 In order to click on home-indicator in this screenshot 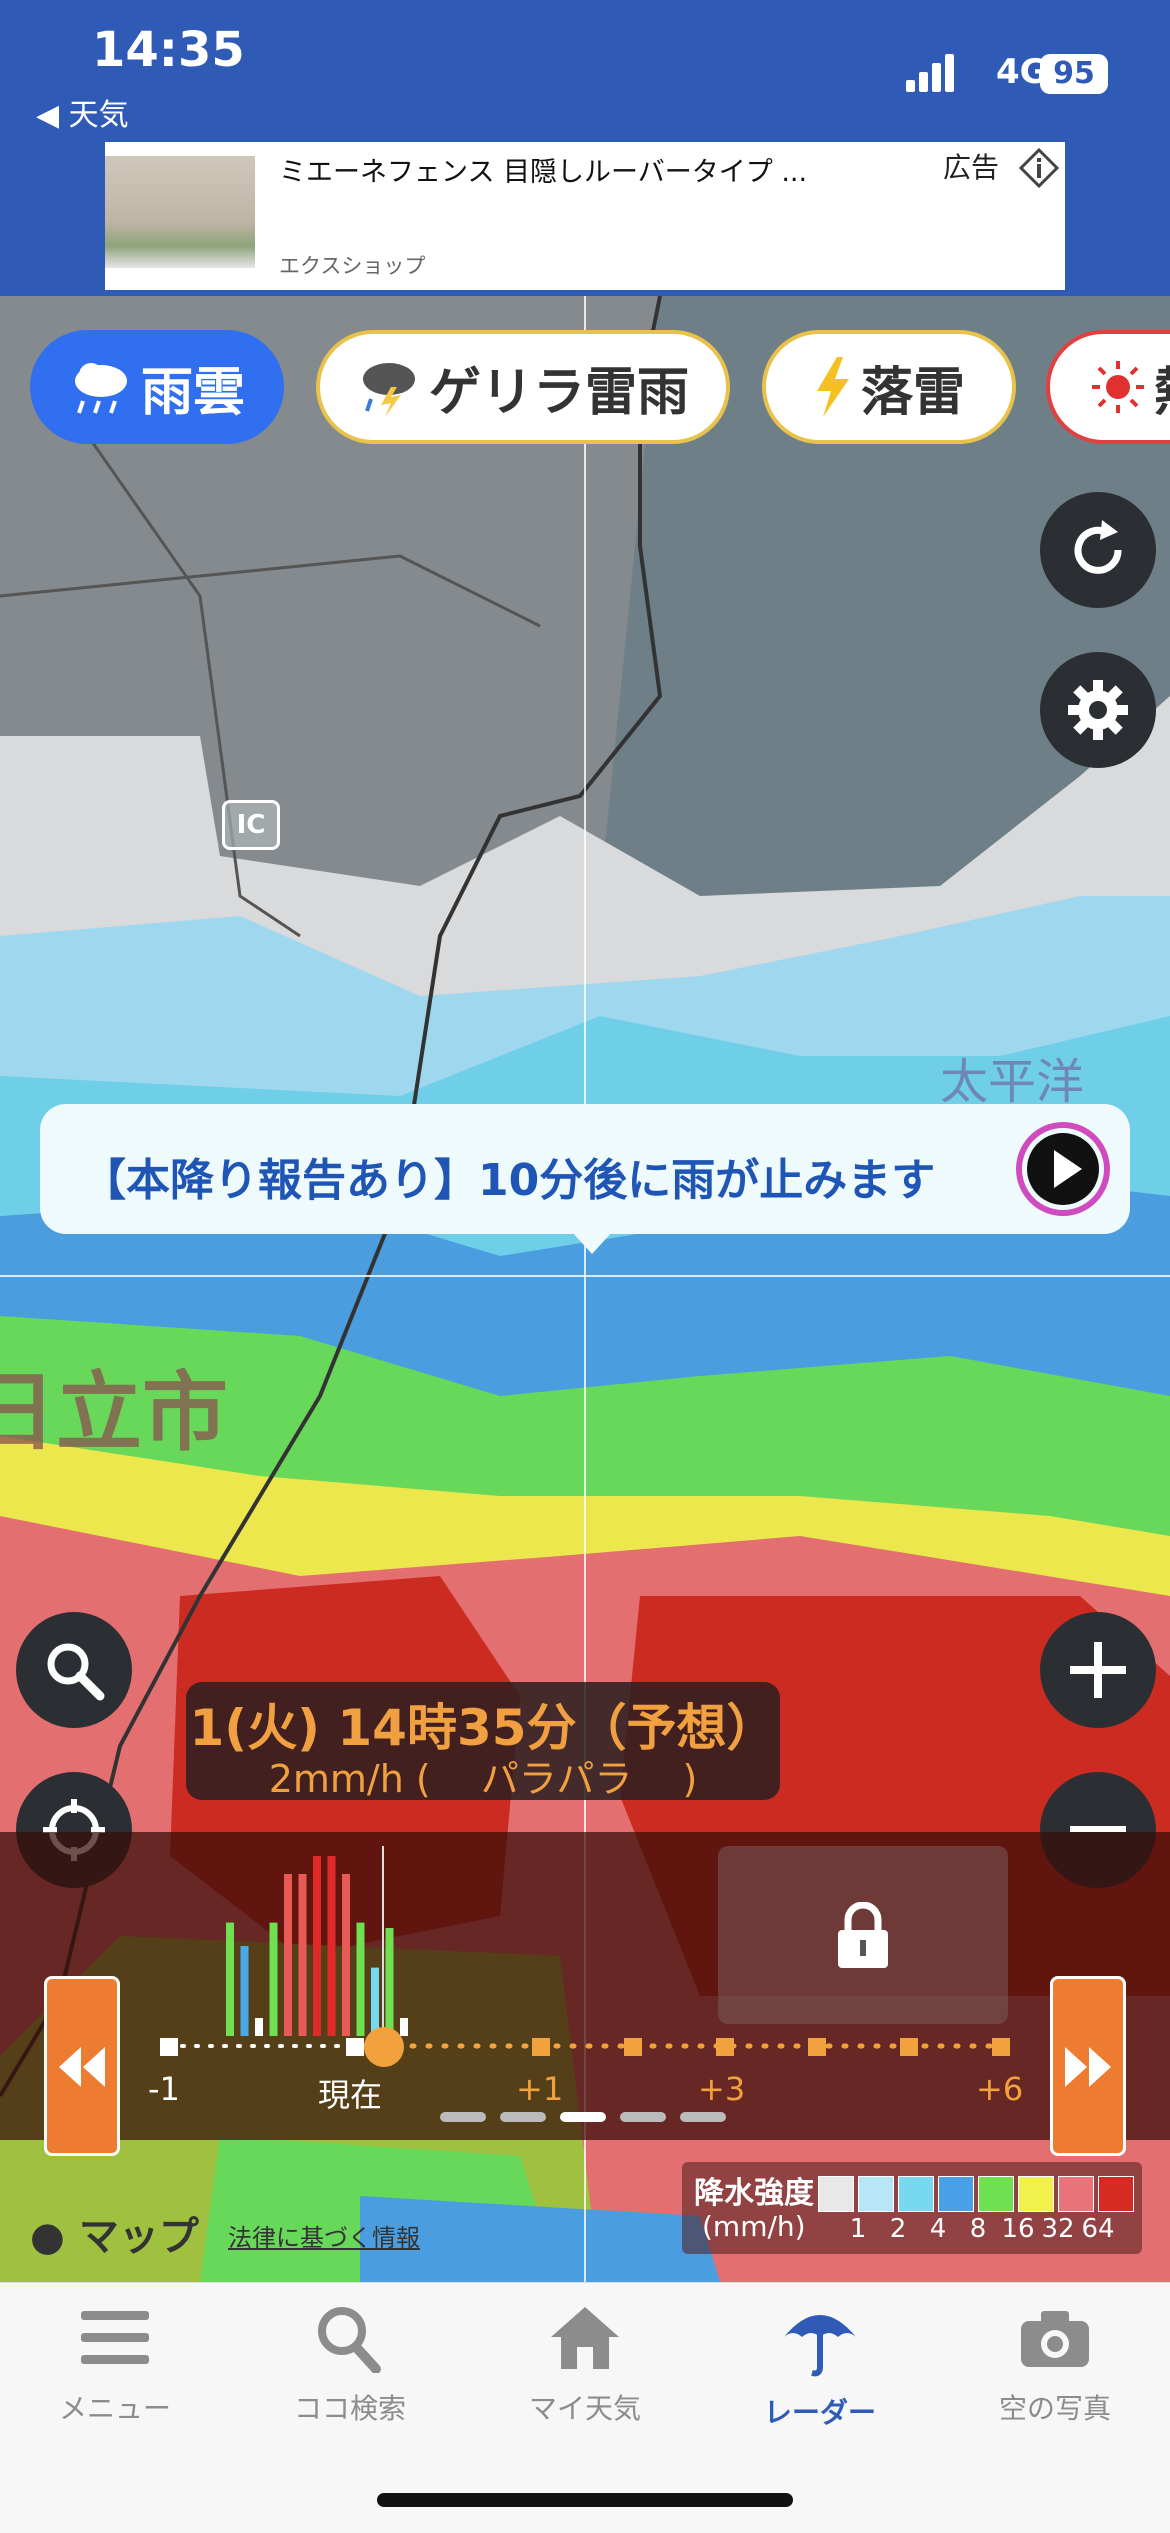, I will do `click(585, 2500)`.